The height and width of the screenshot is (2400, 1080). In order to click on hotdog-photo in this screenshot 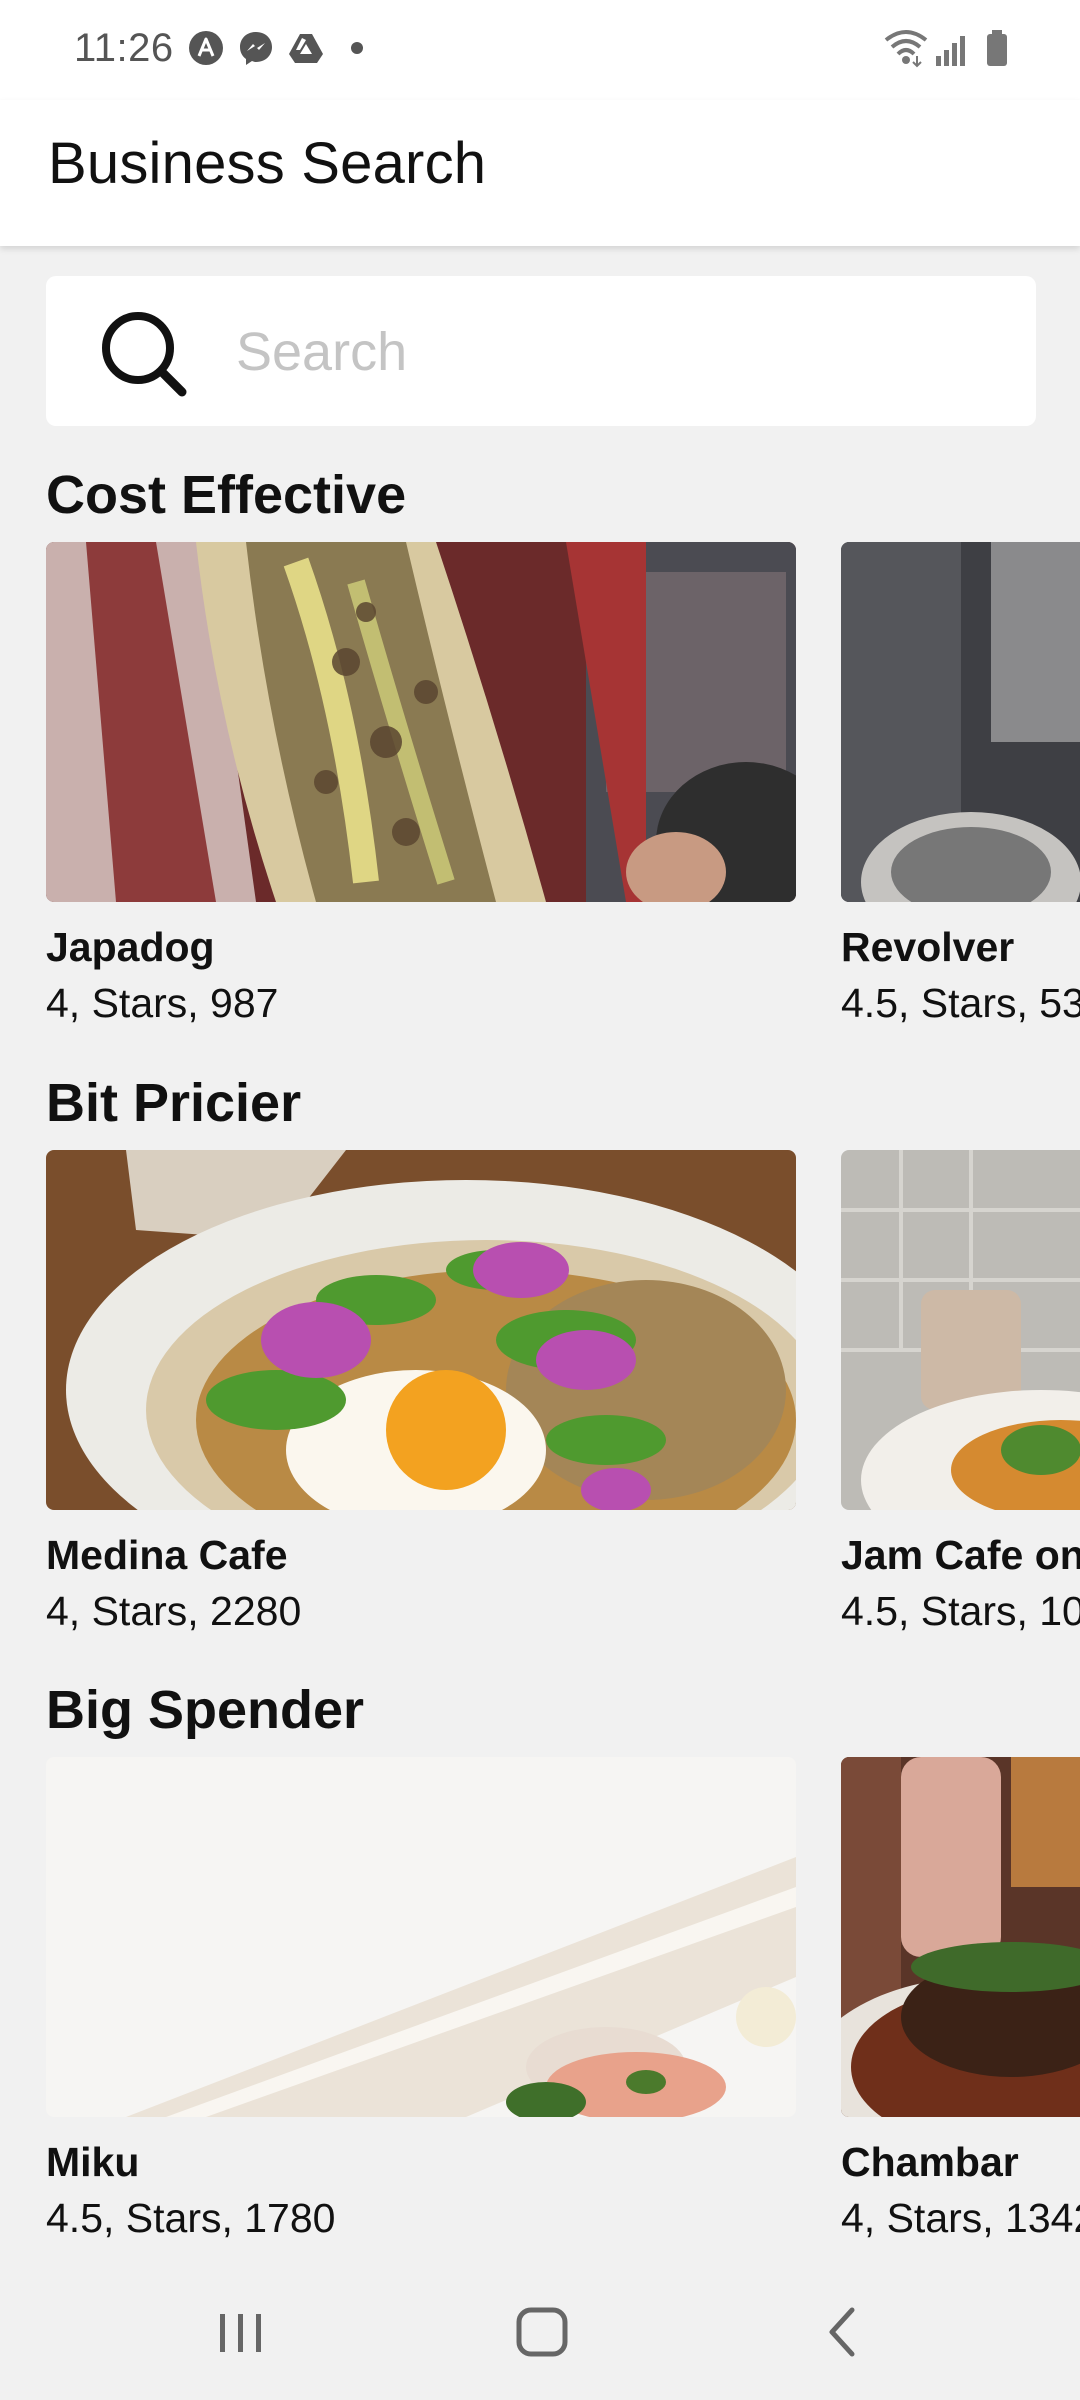, I will do `click(421, 722)`.